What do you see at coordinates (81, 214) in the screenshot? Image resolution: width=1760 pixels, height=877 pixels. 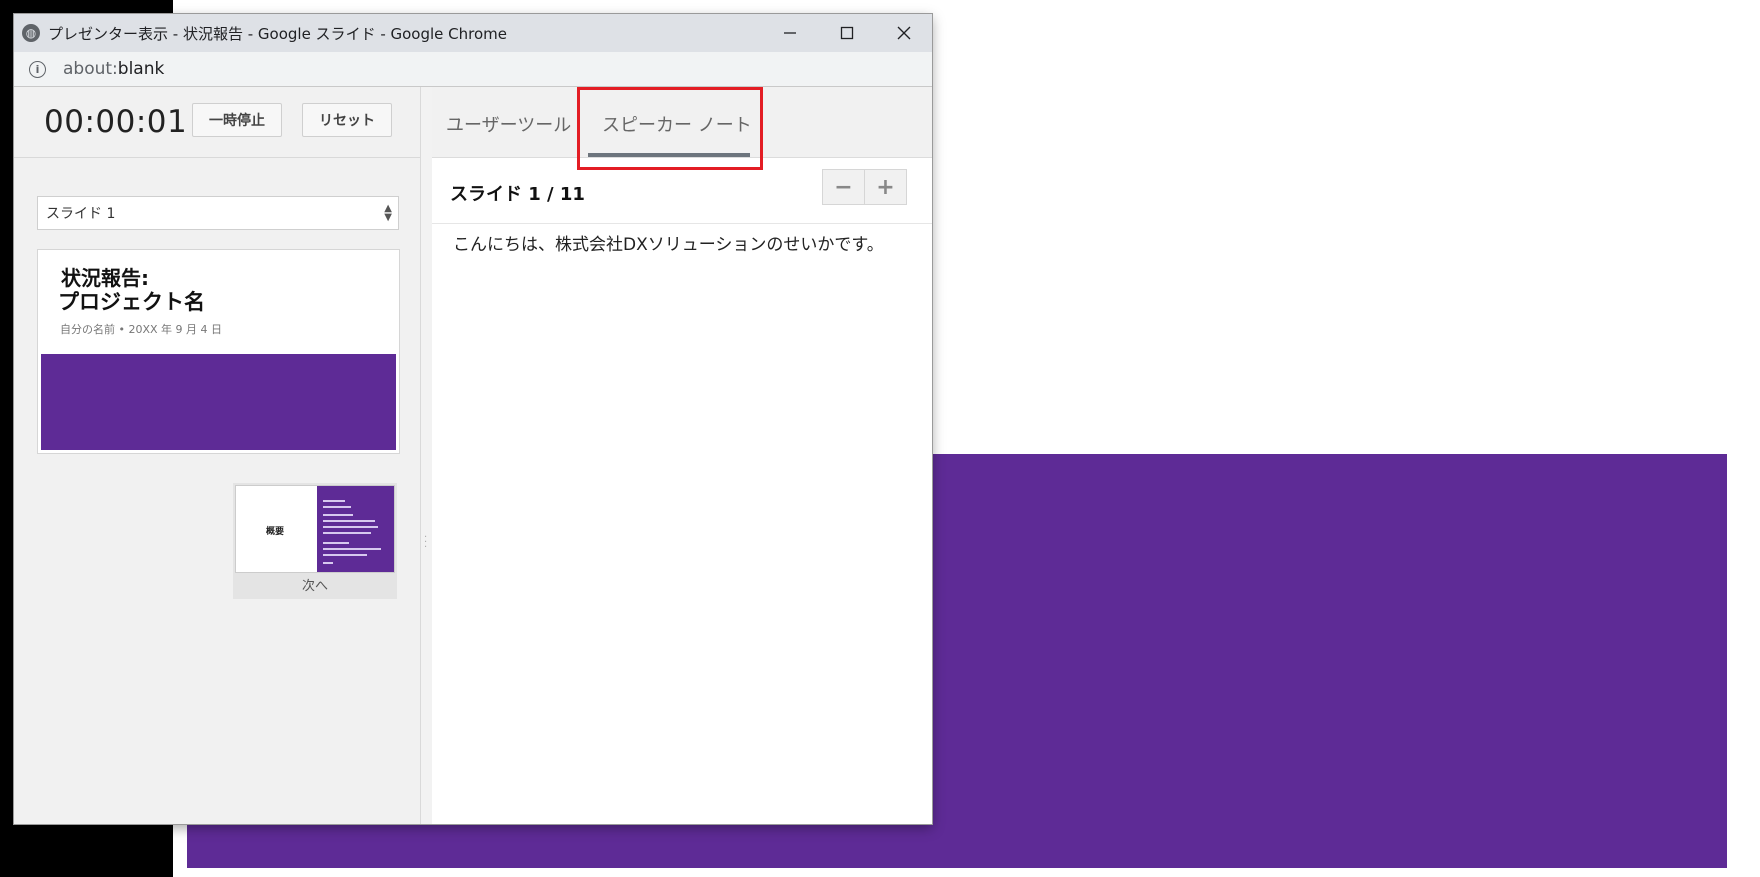 I see `slide-select-value: スライド 1` at bounding box center [81, 214].